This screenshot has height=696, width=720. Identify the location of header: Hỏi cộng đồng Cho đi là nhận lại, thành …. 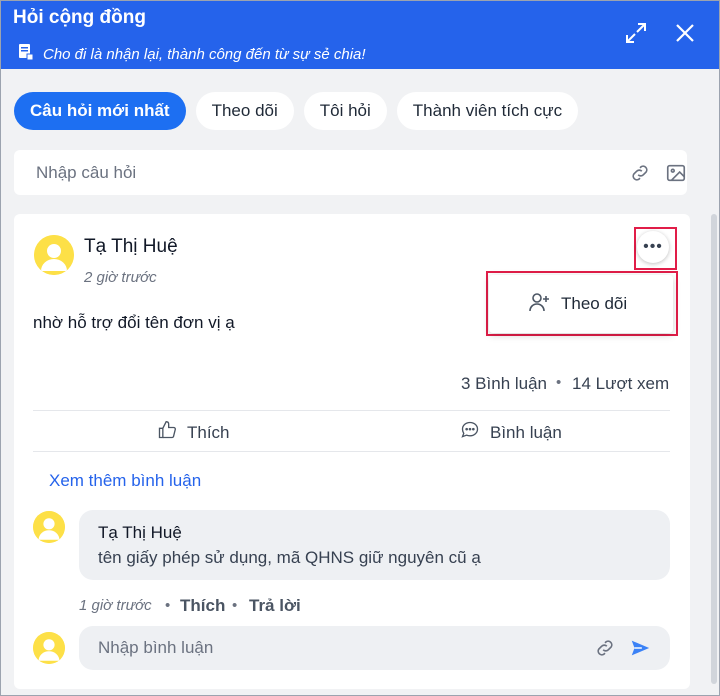
(360, 35).